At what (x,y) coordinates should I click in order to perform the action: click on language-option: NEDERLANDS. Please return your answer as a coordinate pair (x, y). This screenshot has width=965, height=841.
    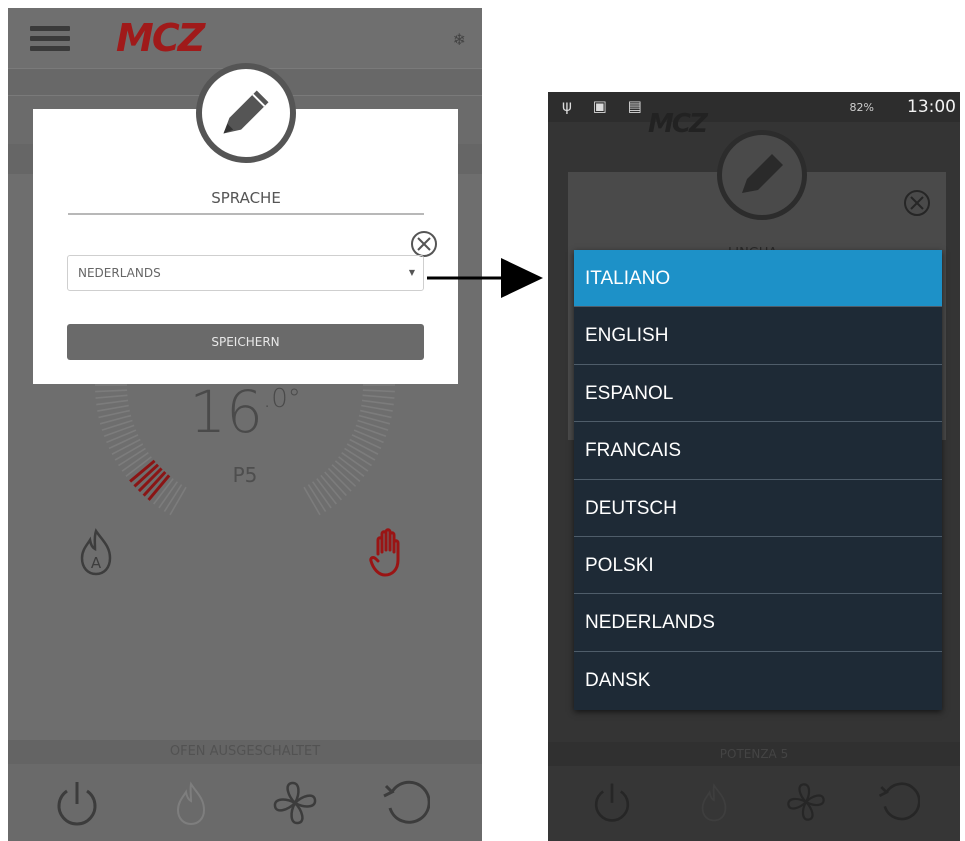
    Looking at the image, I should click on (758, 623).